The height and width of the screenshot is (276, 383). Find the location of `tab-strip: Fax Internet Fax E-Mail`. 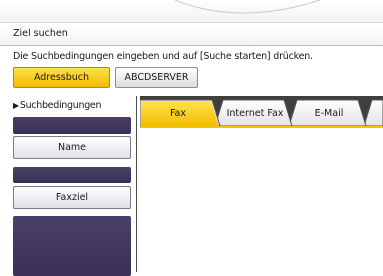

tab-strip: Fax Internet Fax E-Mail is located at coordinates (261, 111).